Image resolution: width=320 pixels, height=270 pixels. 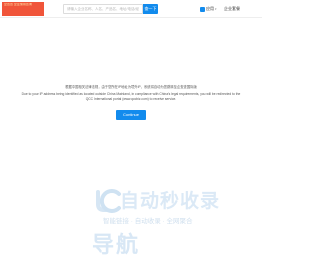 I want to click on site-logo: 企查查 企业信用查询, so click(x=23, y=9).